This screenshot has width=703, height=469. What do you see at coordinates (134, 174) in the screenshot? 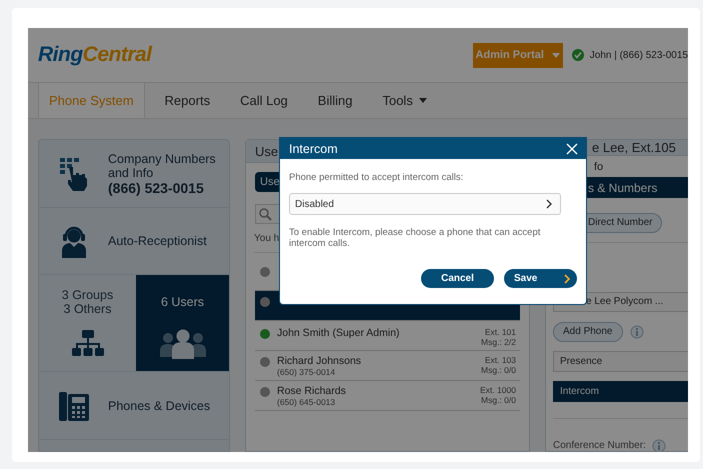
I see `nav-tile: Company Numbers and Info (866) 523-0015` at bounding box center [134, 174].